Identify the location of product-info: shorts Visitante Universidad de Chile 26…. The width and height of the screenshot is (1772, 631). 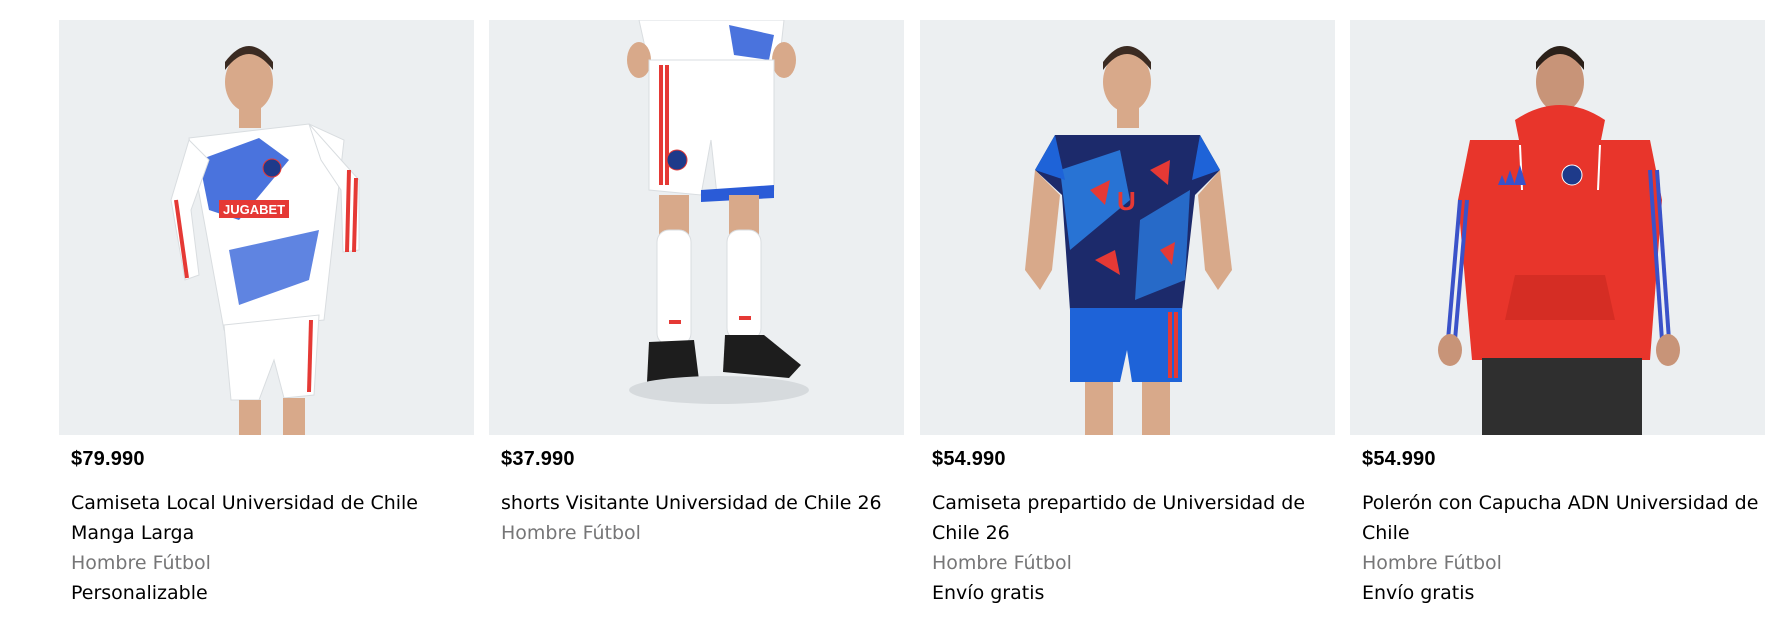
(700, 518).